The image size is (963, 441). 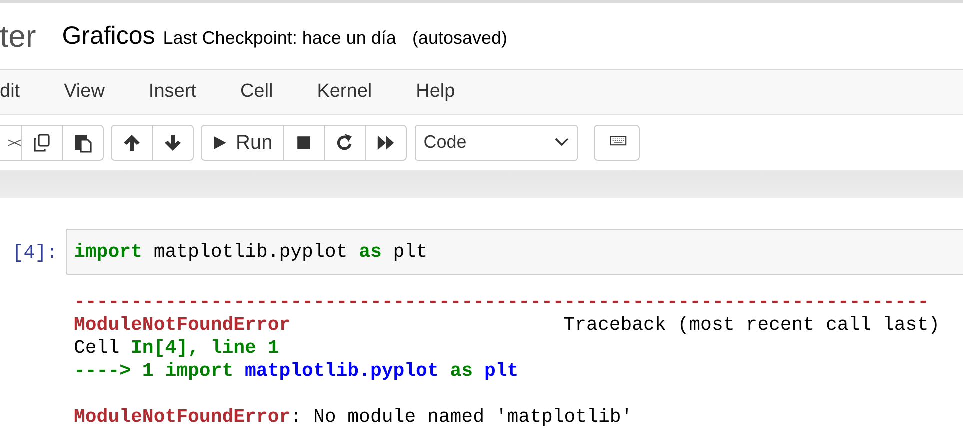 What do you see at coordinates (10, 92) in the screenshot?
I see `menu-item: dit` at bounding box center [10, 92].